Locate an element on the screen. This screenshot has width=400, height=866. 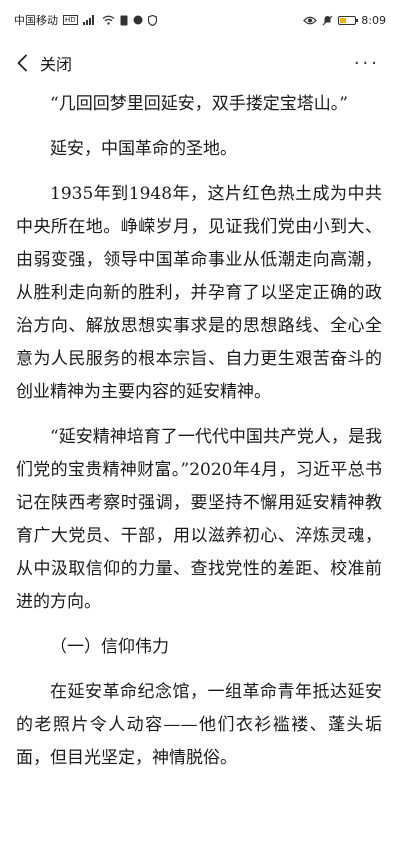
shield-icon is located at coordinates (152, 20).